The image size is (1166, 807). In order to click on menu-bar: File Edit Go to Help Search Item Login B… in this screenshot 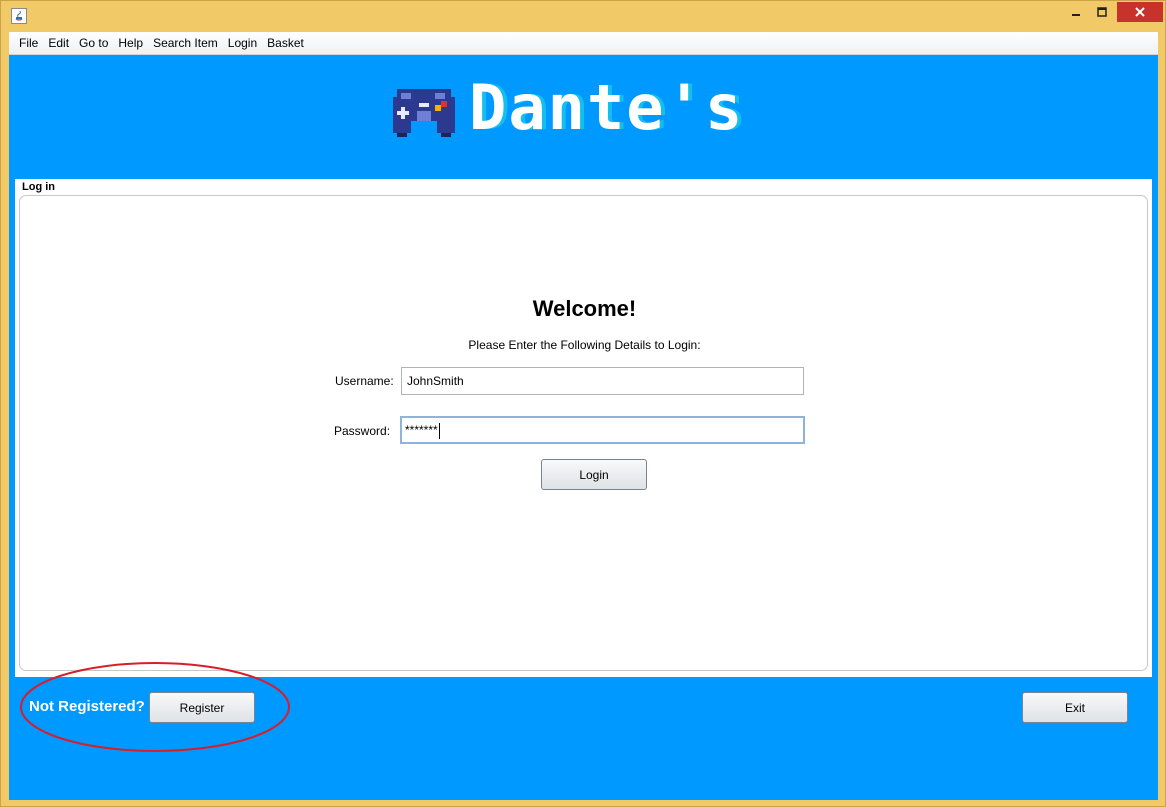, I will do `click(583, 43)`.